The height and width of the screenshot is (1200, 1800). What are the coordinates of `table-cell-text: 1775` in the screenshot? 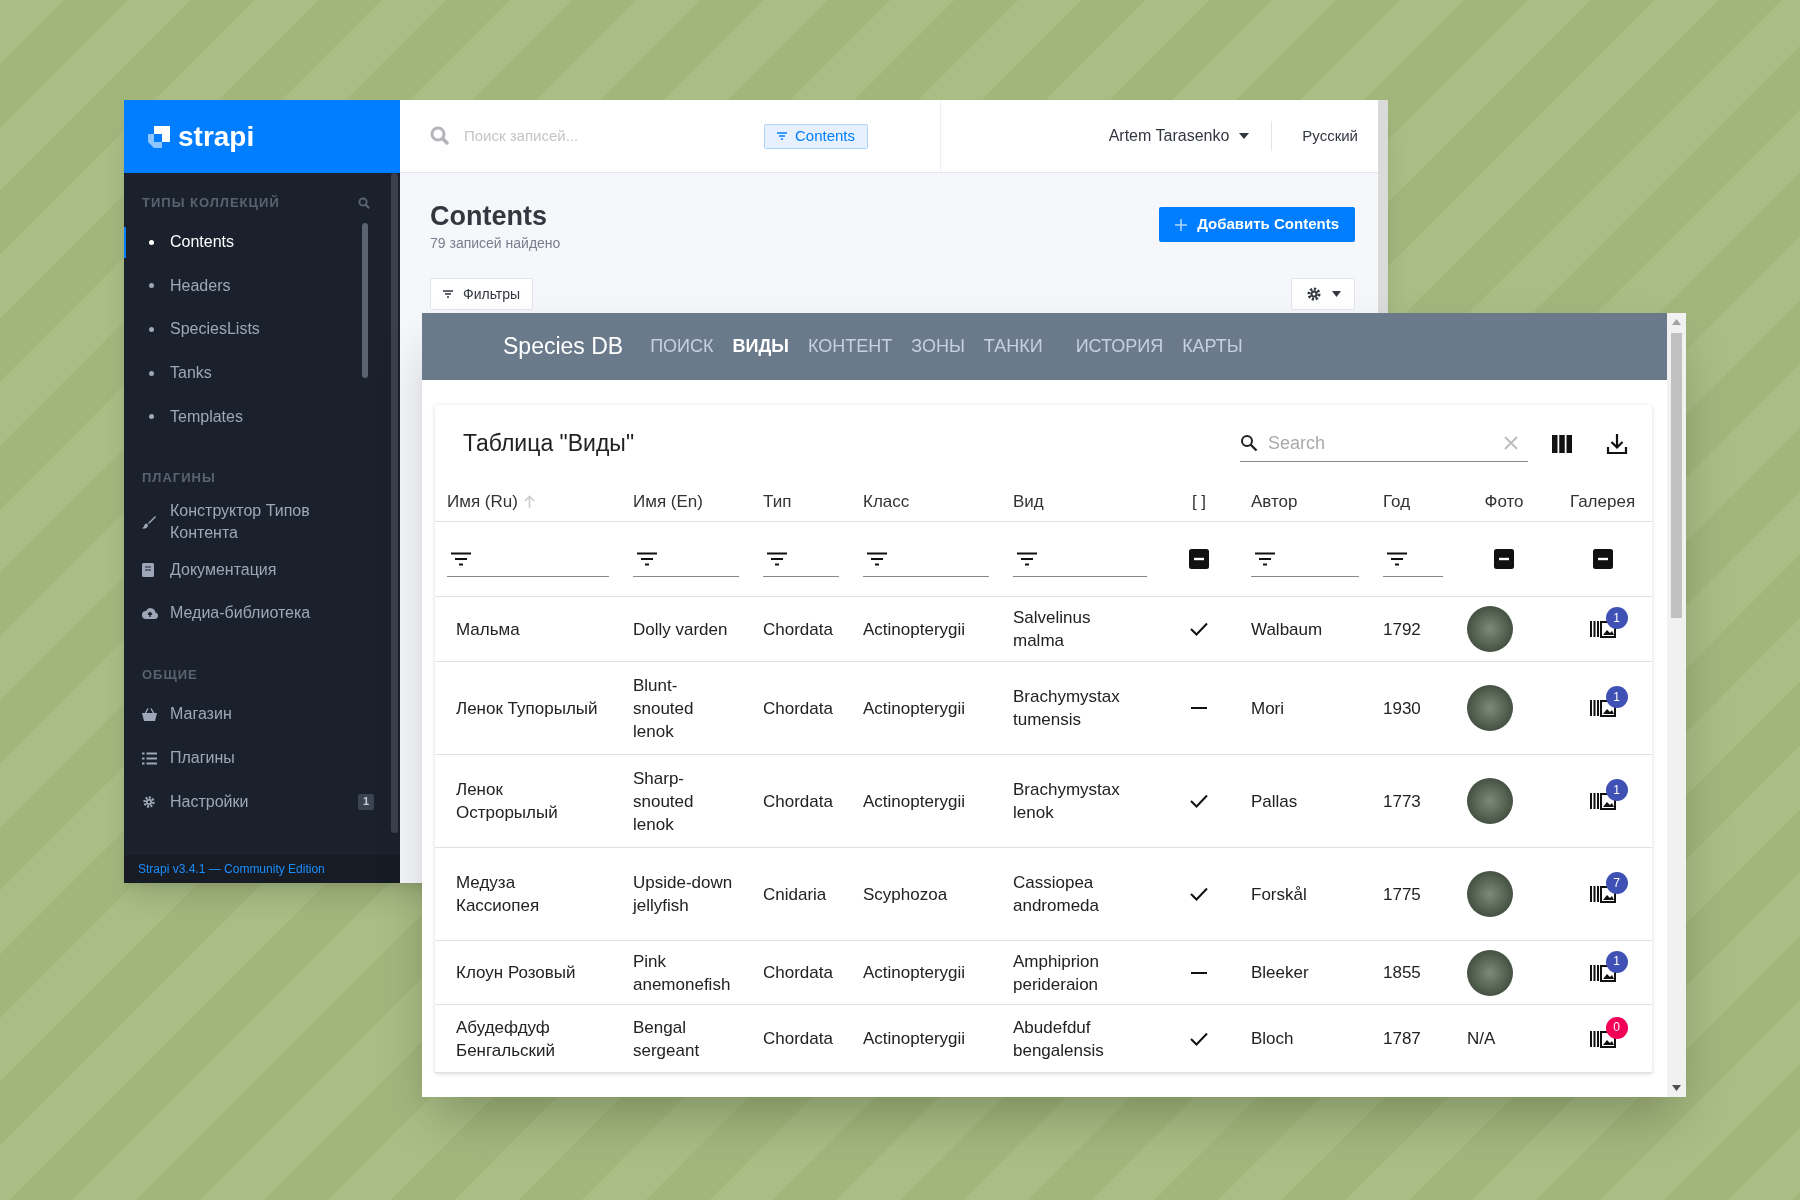 It's located at (1402, 894).